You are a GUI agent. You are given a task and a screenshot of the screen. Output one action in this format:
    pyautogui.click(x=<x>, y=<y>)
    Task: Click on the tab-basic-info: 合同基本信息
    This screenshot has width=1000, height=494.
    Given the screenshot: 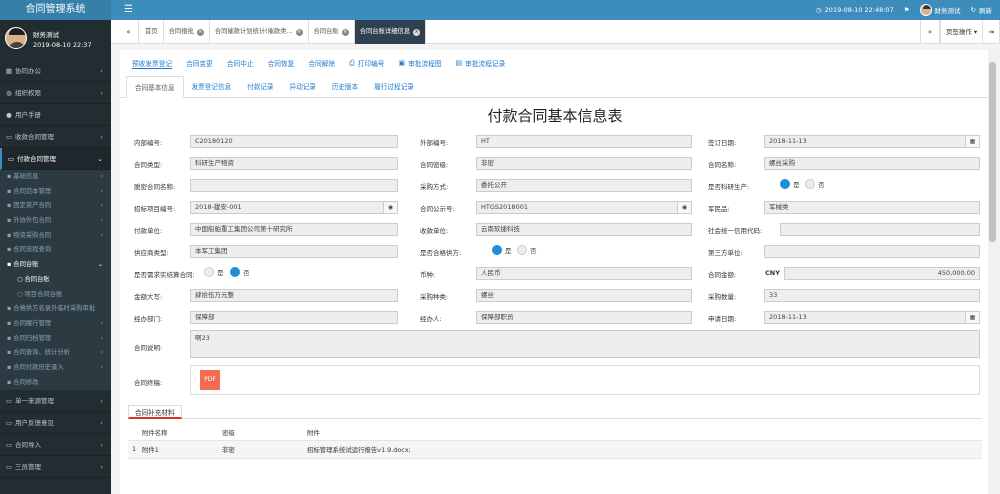 What is the action you would take?
    pyautogui.click(x=155, y=87)
    